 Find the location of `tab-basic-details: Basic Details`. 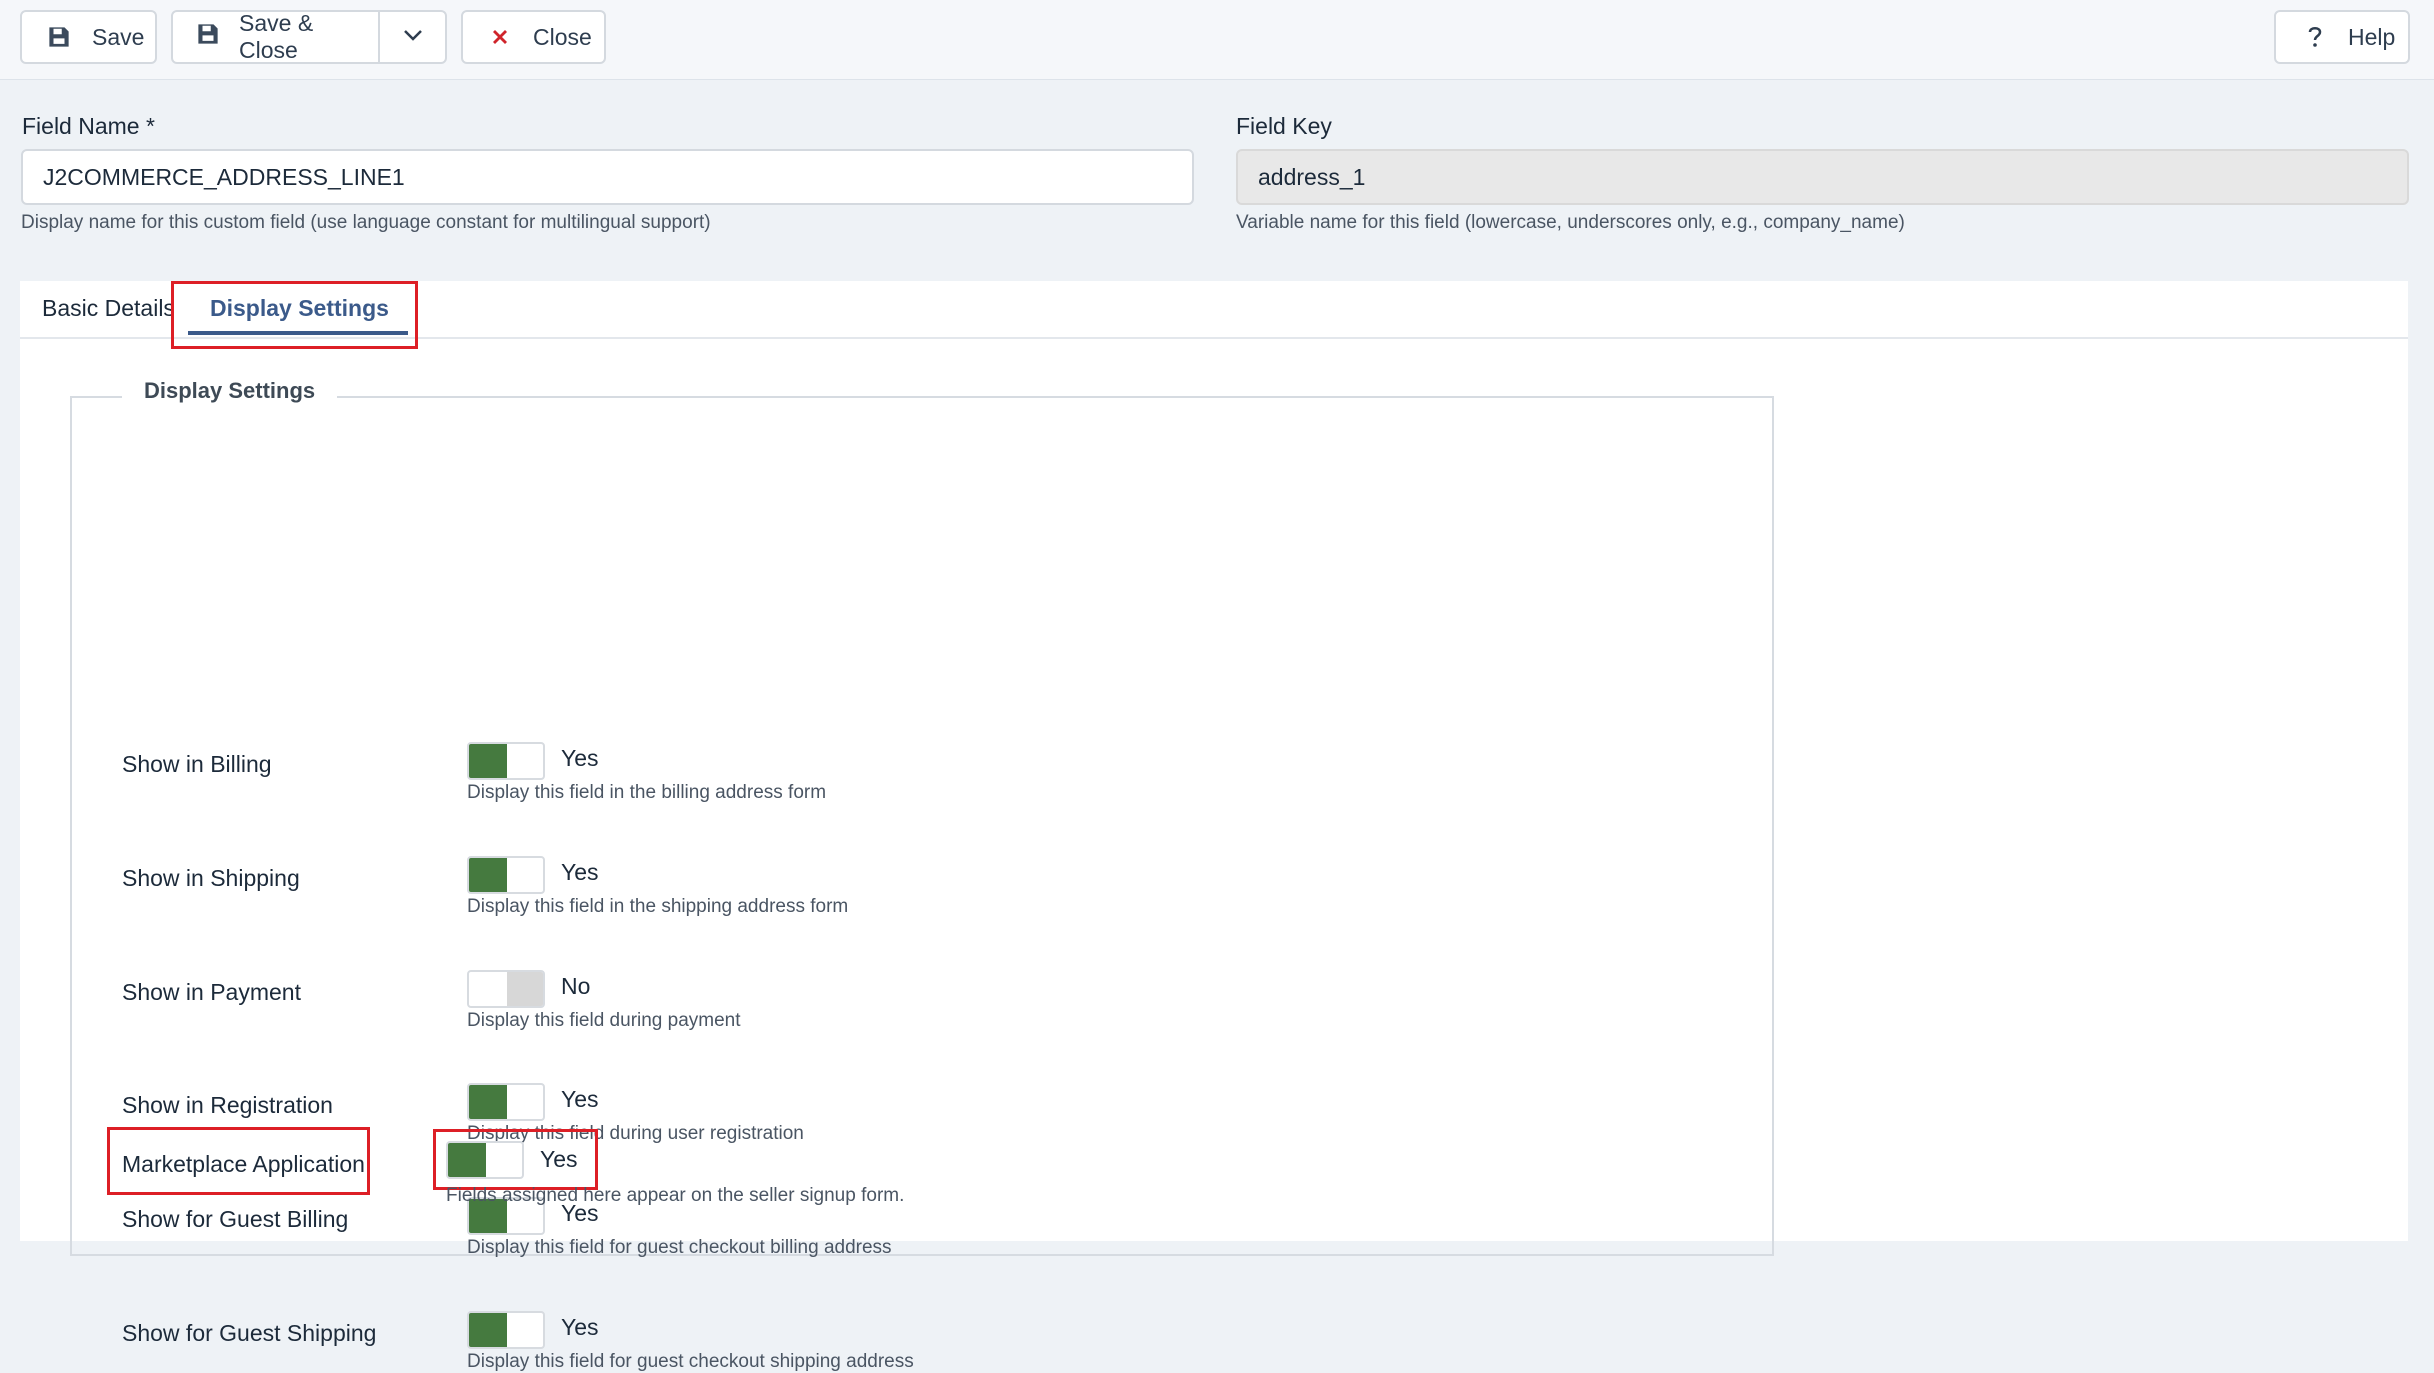

tab-basic-details: Basic Details is located at coordinates (108, 308).